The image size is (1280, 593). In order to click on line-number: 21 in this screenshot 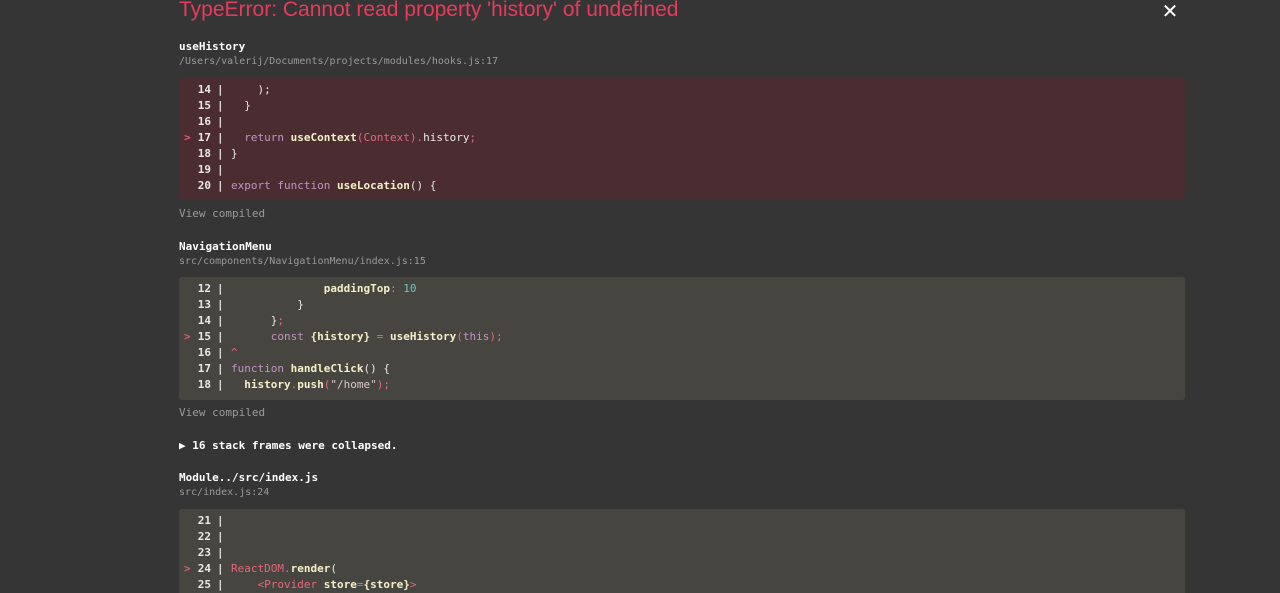, I will do `click(204, 520)`.